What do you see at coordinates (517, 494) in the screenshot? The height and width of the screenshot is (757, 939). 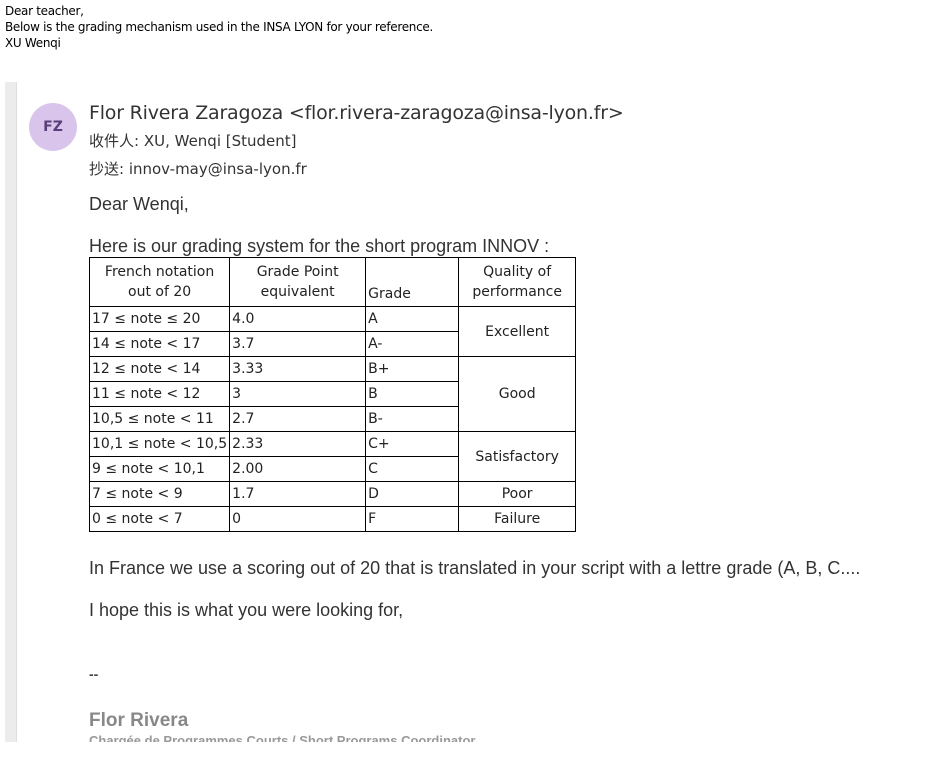 I see `cell-quality-poor: Poor` at bounding box center [517, 494].